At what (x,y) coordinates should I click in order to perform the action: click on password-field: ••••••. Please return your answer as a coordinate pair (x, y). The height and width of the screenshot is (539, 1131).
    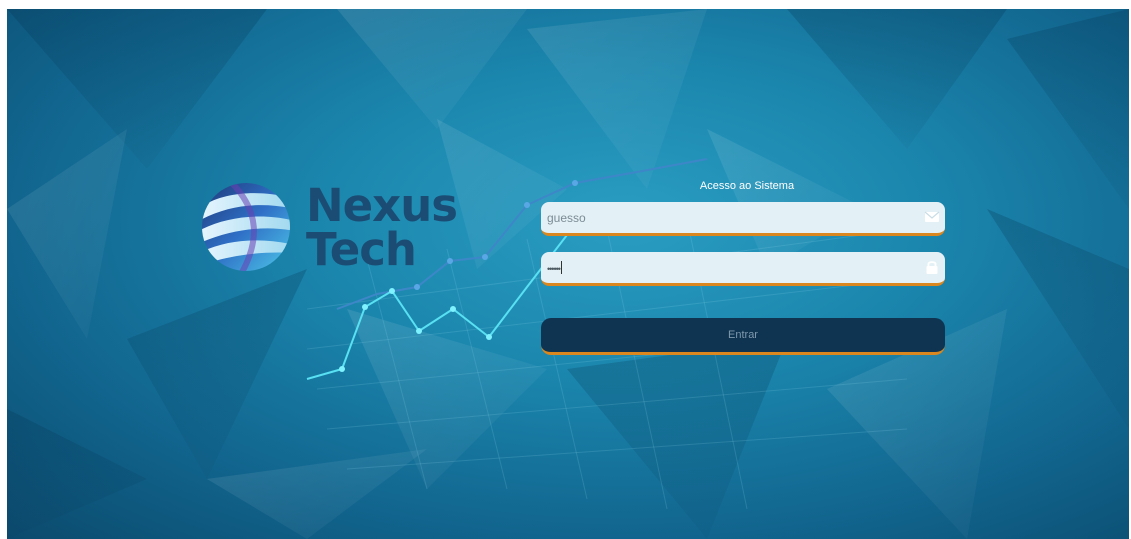
    Looking at the image, I should click on (743, 269).